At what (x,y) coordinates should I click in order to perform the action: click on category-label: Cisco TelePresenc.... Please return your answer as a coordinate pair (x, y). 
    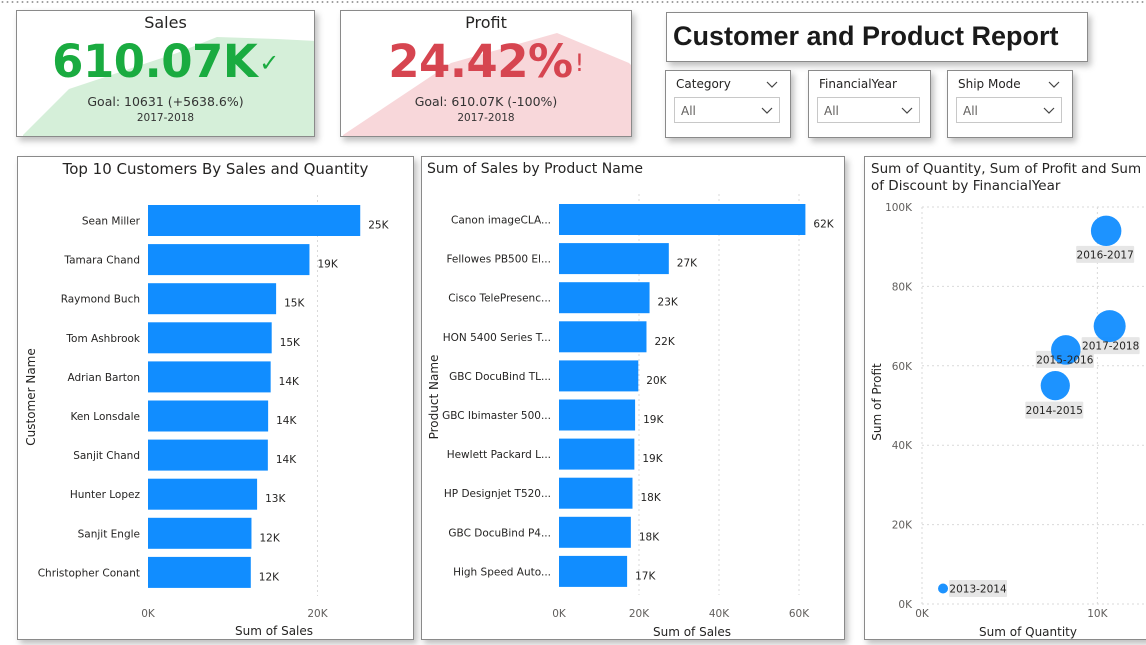
    Looking at the image, I should click on (499, 299).